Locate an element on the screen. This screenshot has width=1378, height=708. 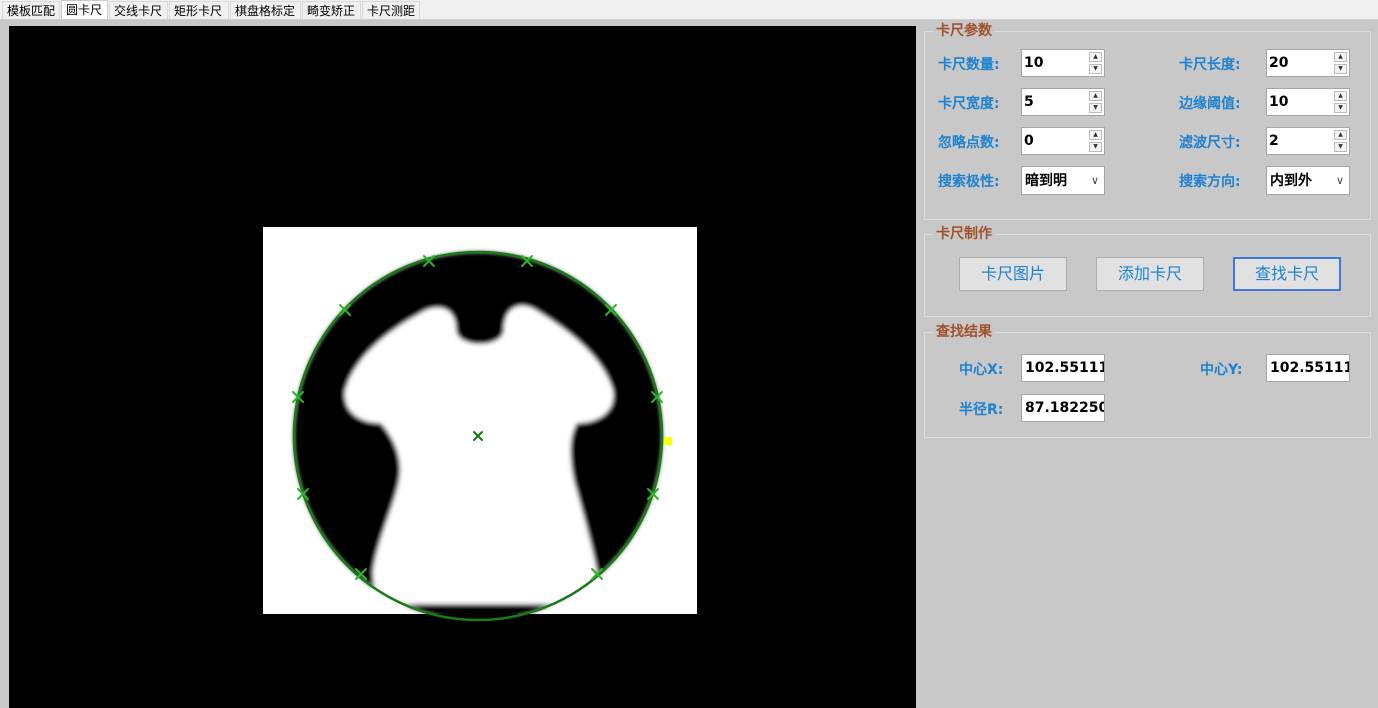
caliper-length-label: 卡尺长度: is located at coordinates (1210, 65).